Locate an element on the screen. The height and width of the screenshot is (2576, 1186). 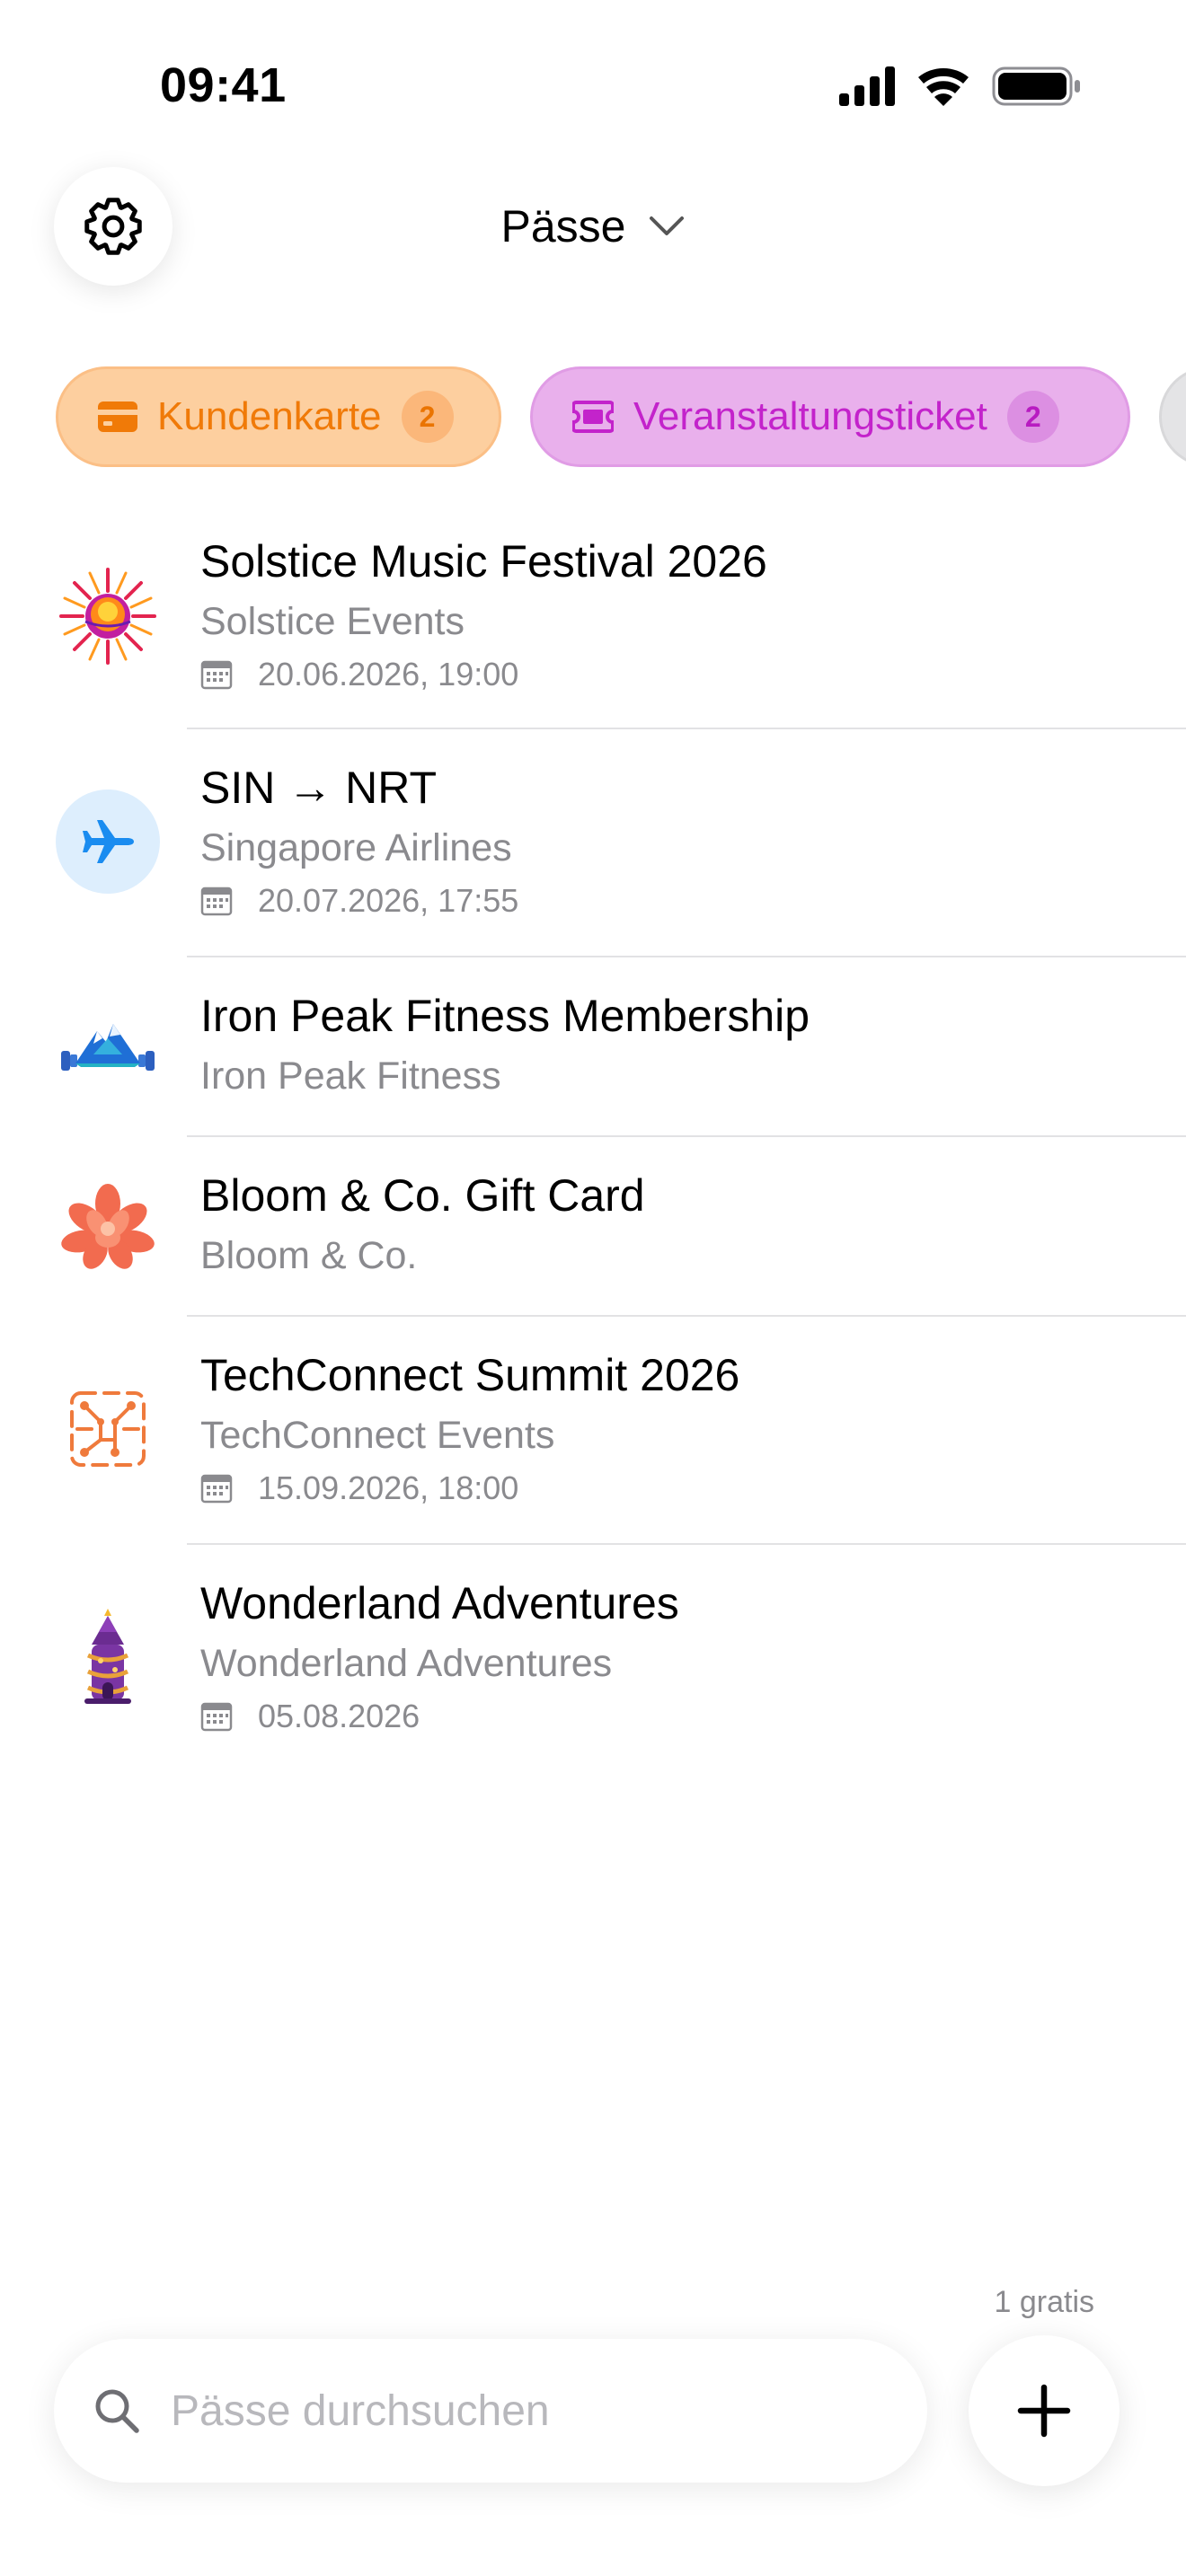
pass-issuer: Wonderland Adventures is located at coordinates (406, 1663).